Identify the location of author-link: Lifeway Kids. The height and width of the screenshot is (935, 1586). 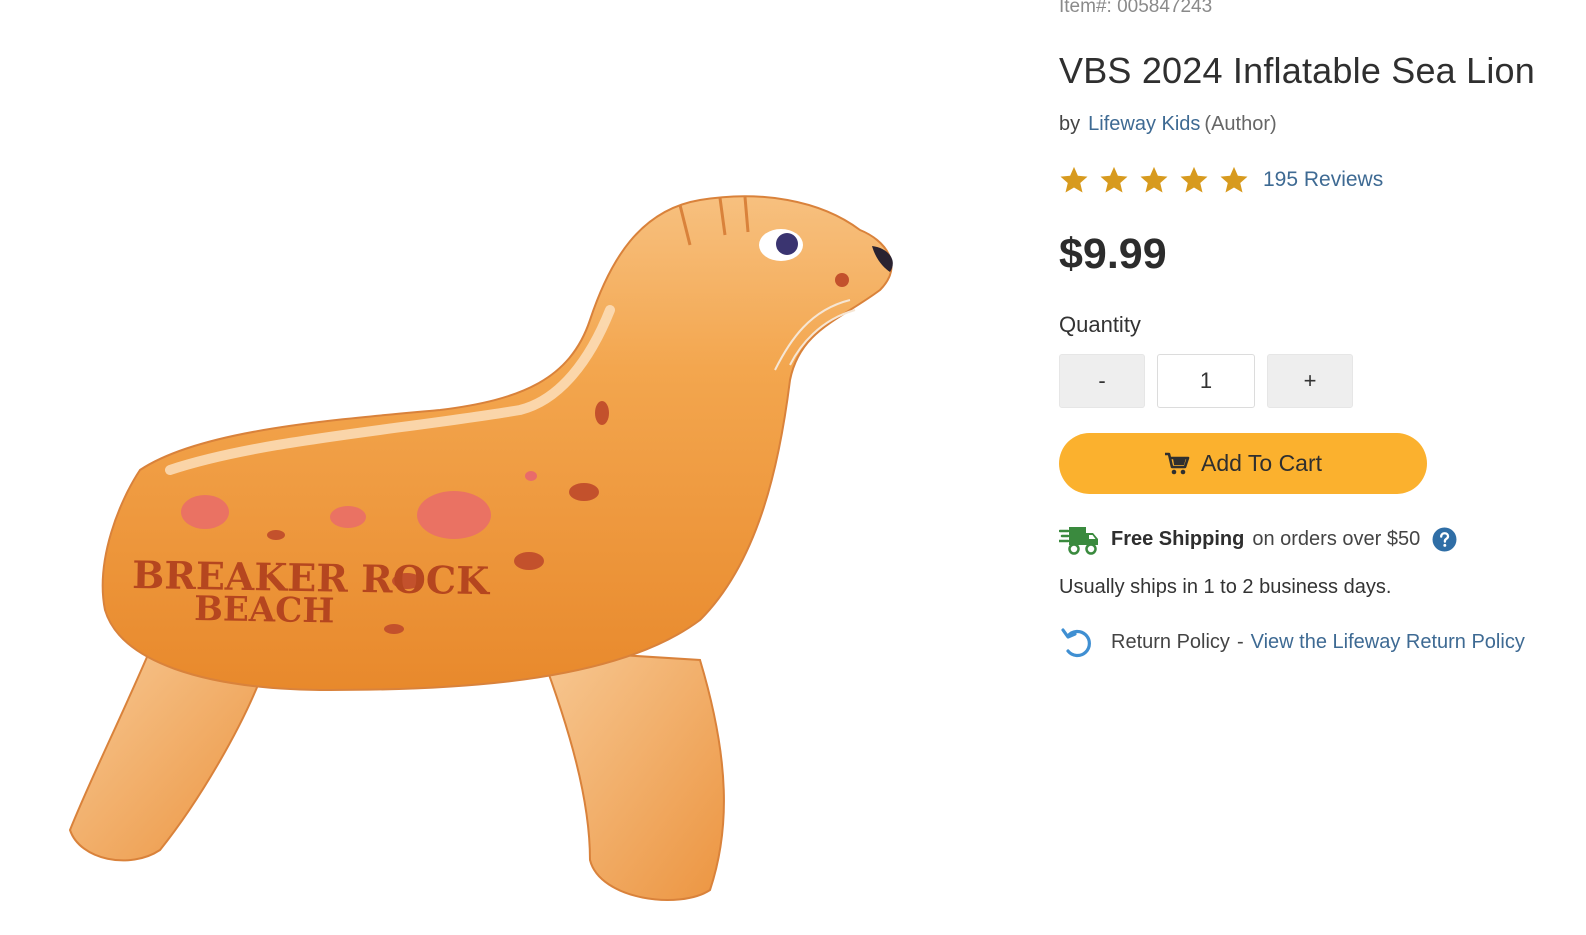
(1144, 124).